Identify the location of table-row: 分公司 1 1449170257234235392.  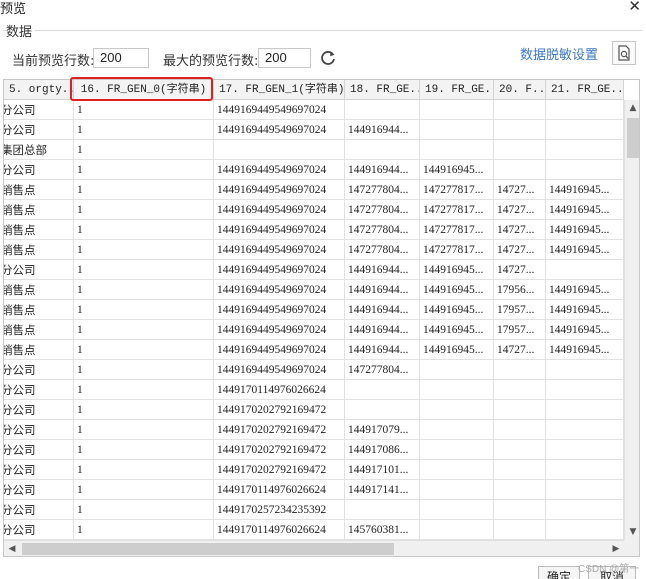
(314, 510).